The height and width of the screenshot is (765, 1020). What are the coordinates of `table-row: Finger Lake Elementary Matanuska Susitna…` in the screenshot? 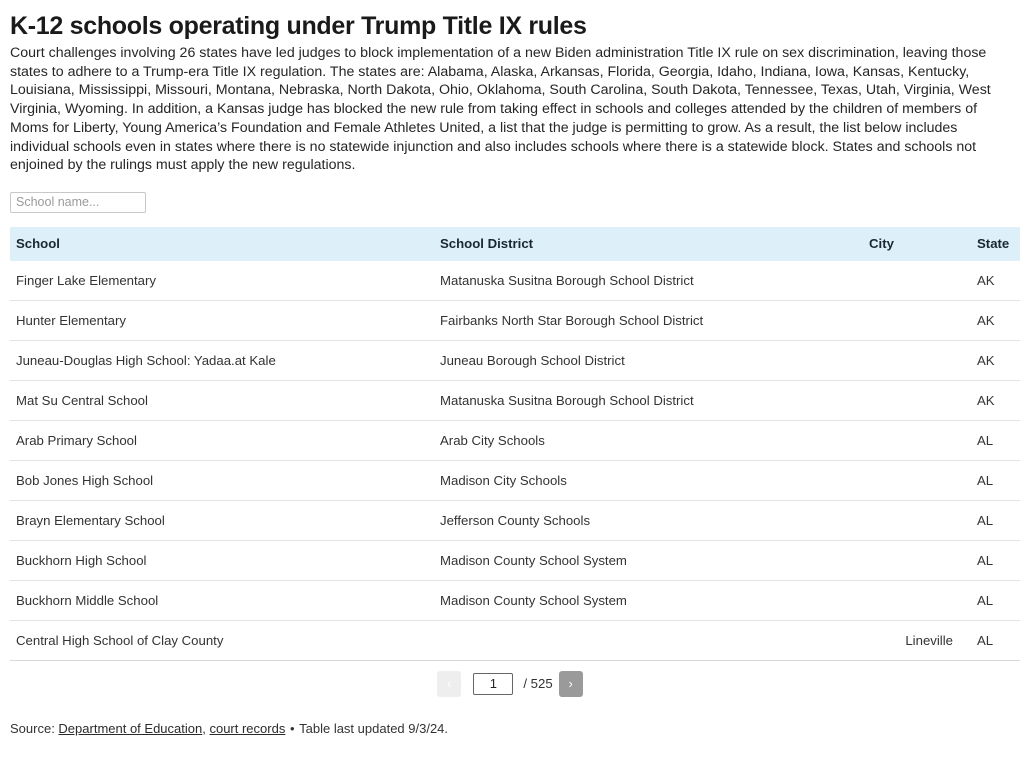 It's located at (515, 280).